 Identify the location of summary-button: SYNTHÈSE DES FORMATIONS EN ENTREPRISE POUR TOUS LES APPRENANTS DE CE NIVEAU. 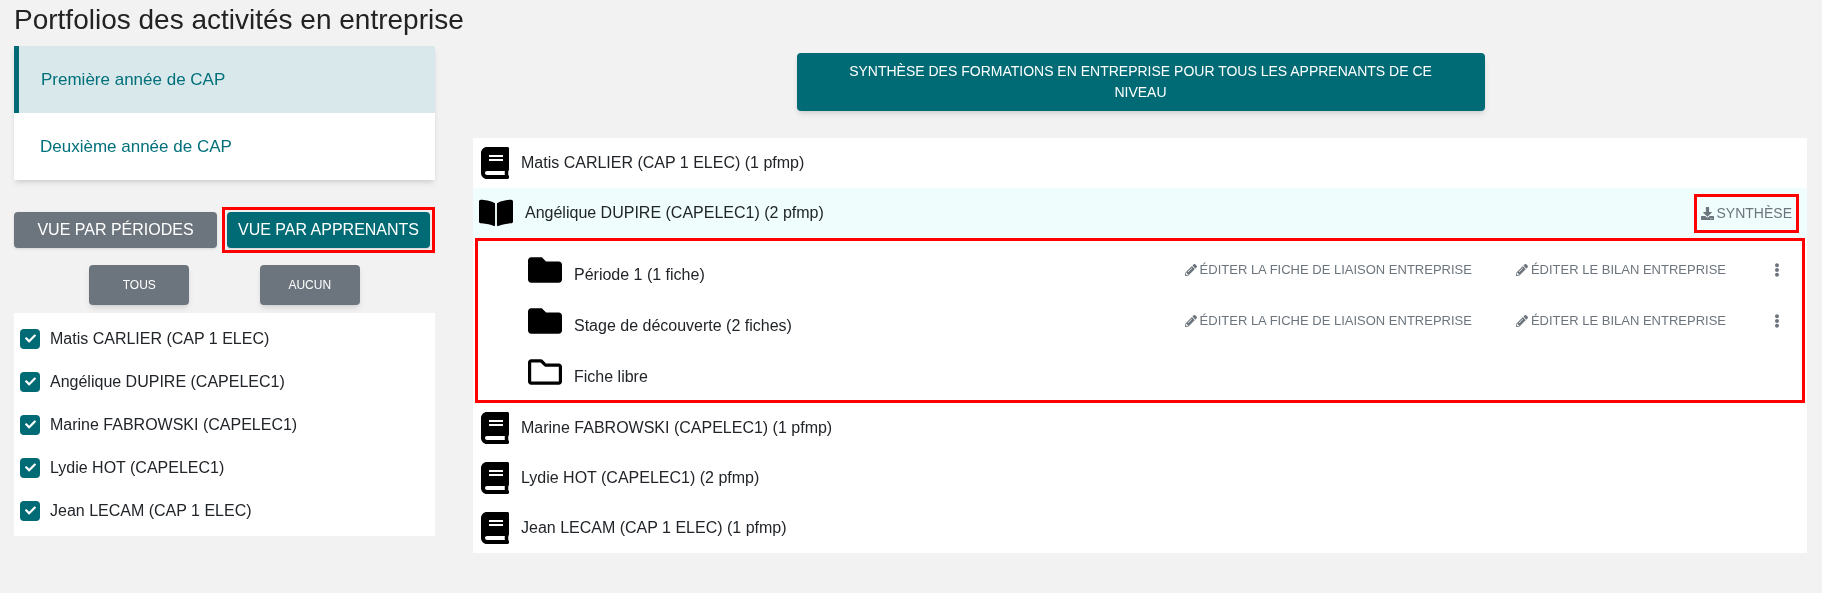
(1140, 82).